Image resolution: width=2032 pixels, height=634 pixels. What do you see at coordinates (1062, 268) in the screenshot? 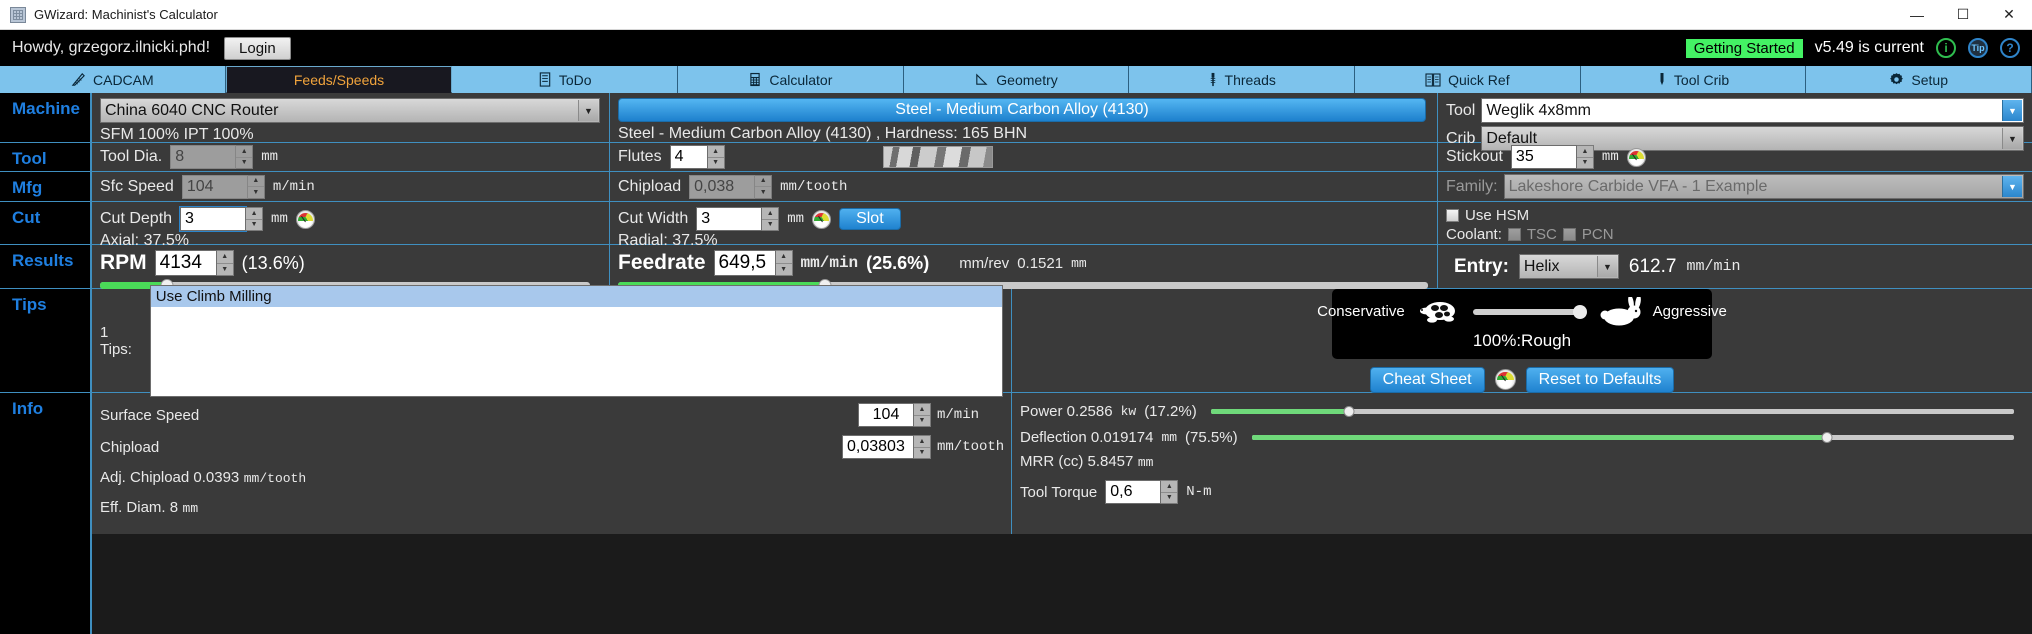
I see `results-row: RPM ▲▼ (13.6%) Feedrate` at bounding box center [1062, 268].